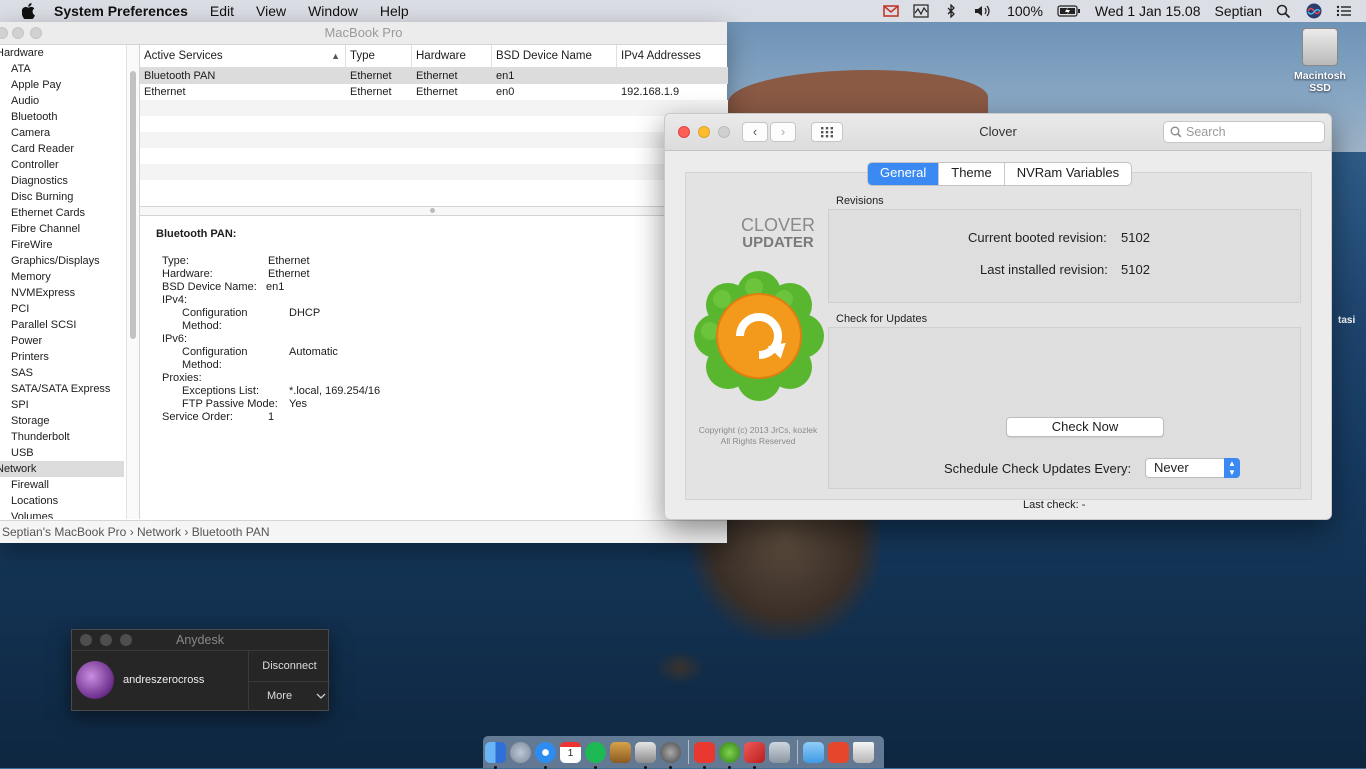  I want to click on window-close-button, so click(4, 33).